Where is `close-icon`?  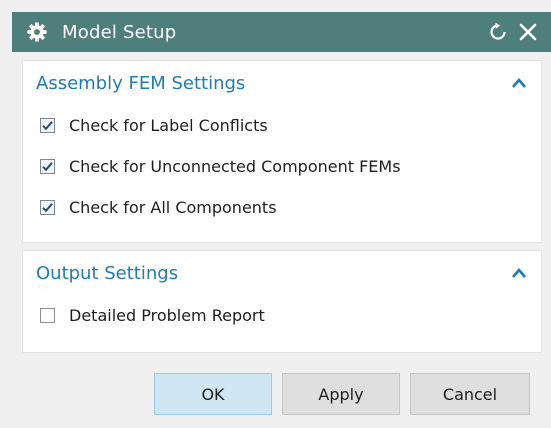 close-icon is located at coordinates (528, 32).